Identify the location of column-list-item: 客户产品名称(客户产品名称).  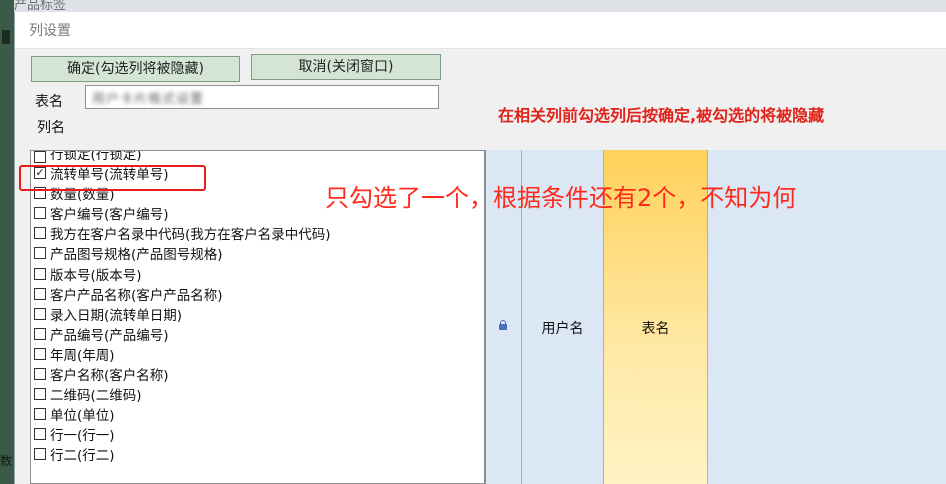
(254, 294).